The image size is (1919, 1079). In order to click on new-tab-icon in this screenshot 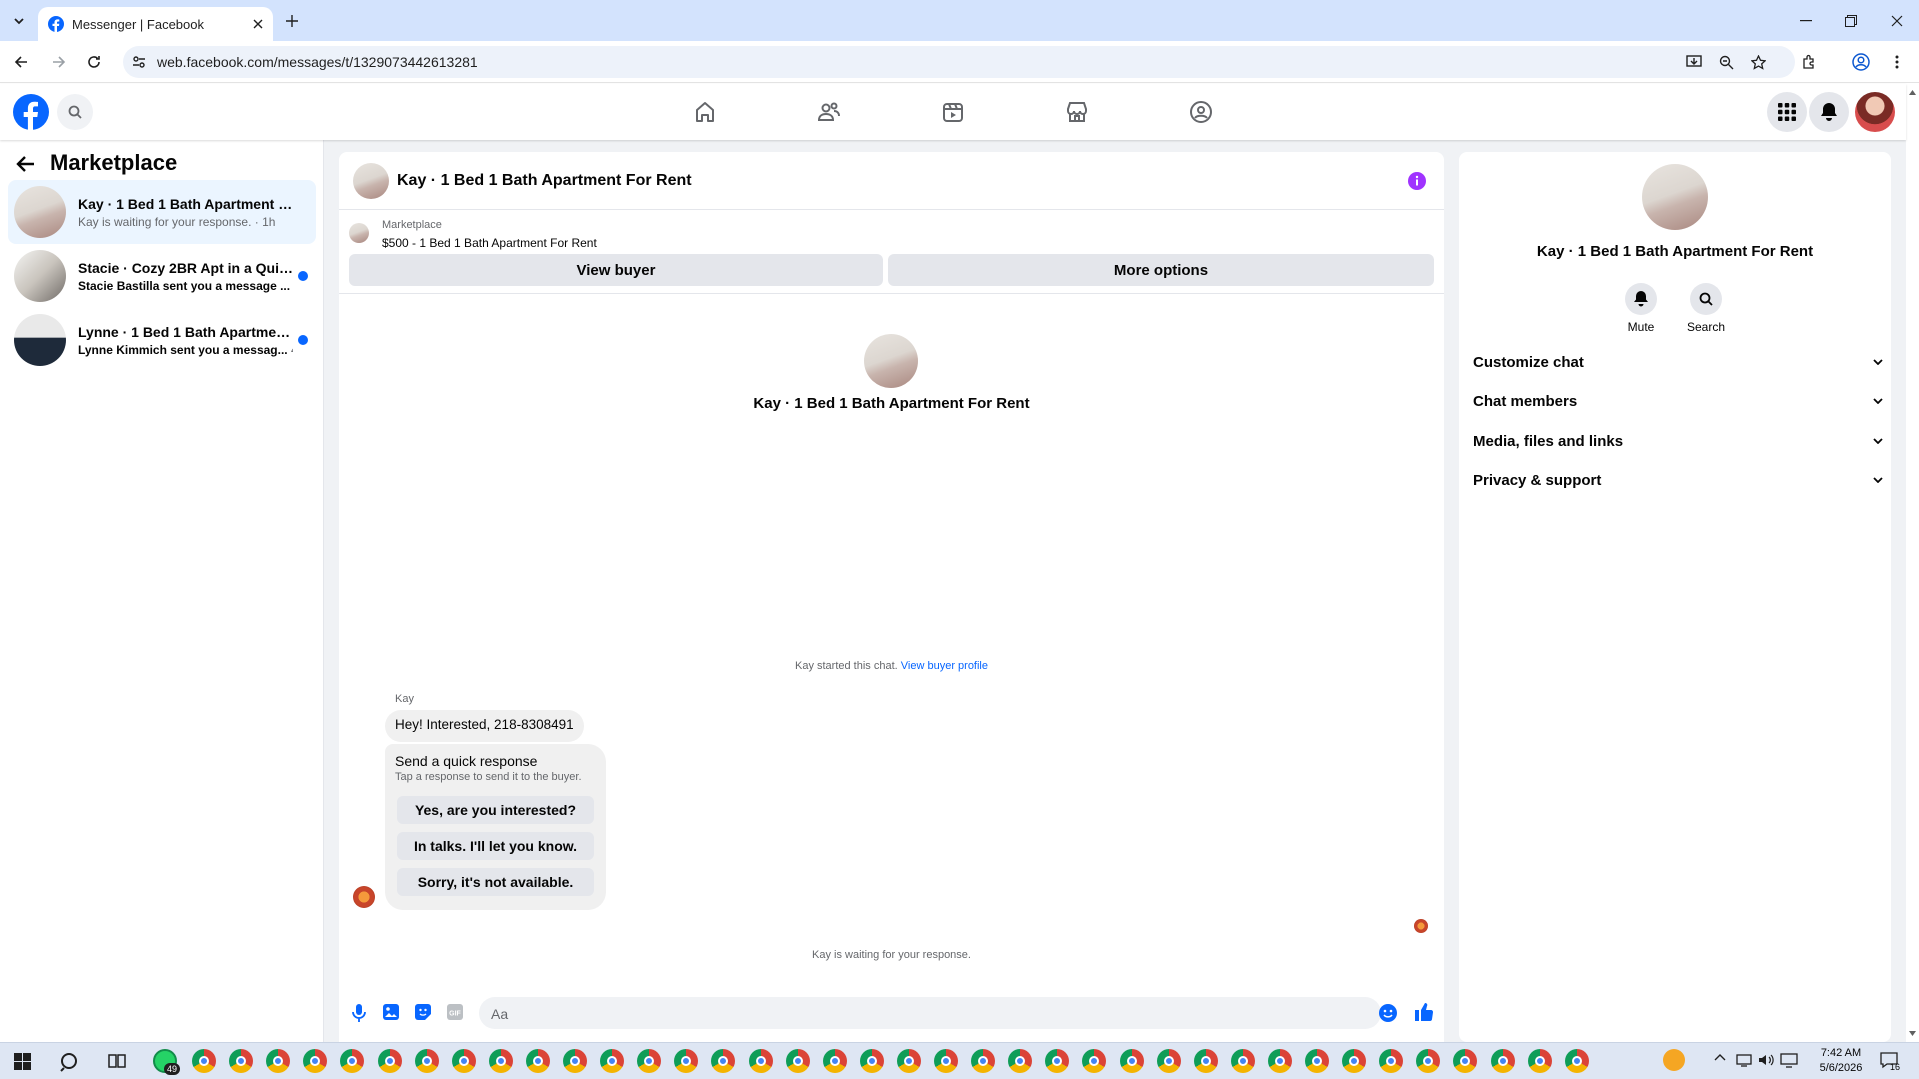, I will do `click(292, 21)`.